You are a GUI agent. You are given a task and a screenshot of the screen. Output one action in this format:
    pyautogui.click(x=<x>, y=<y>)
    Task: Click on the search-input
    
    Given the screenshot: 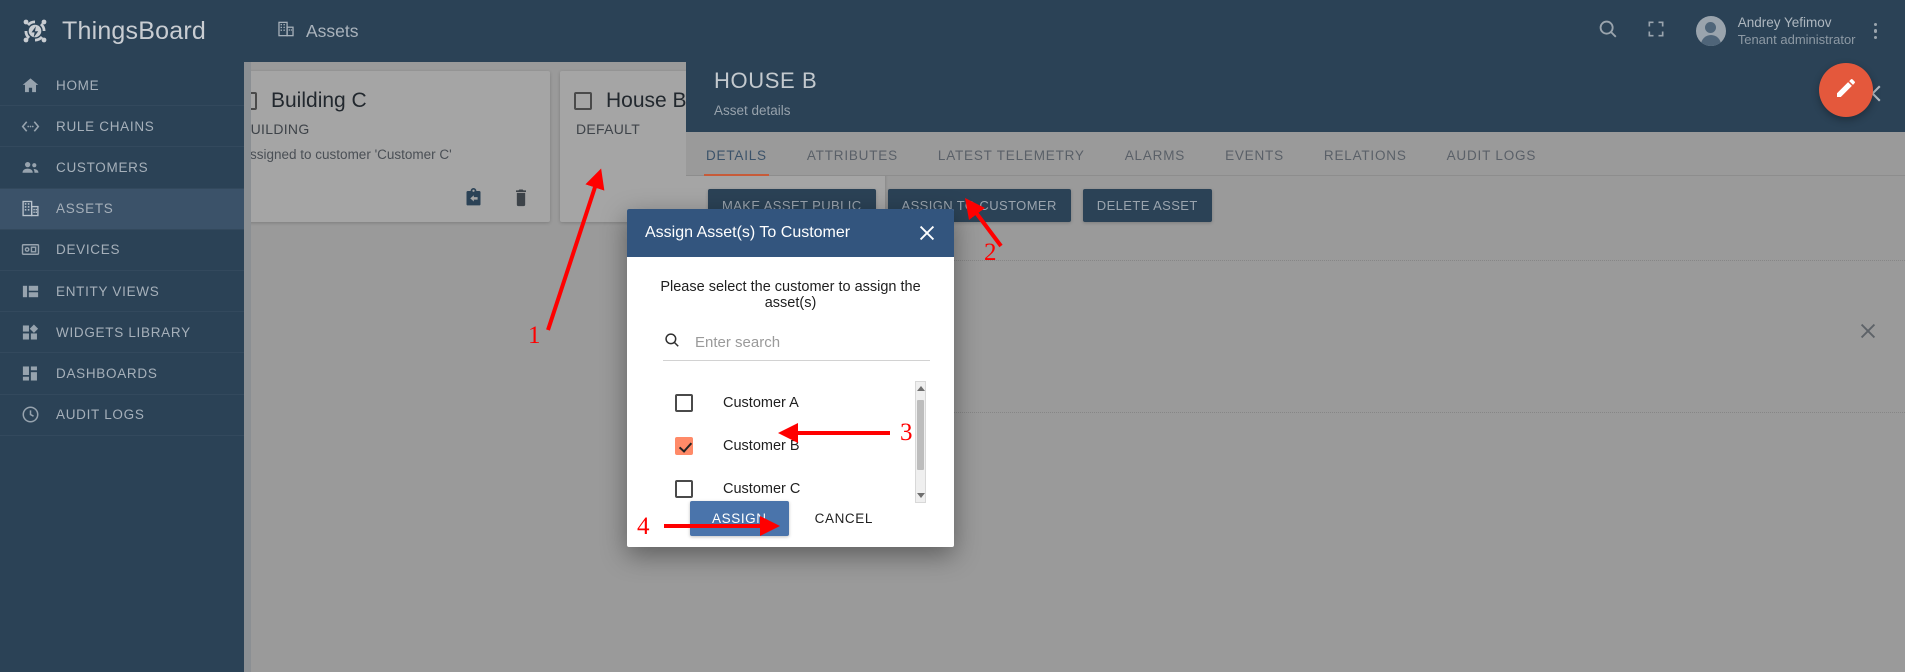 What is the action you would take?
    pyautogui.click(x=812, y=342)
    